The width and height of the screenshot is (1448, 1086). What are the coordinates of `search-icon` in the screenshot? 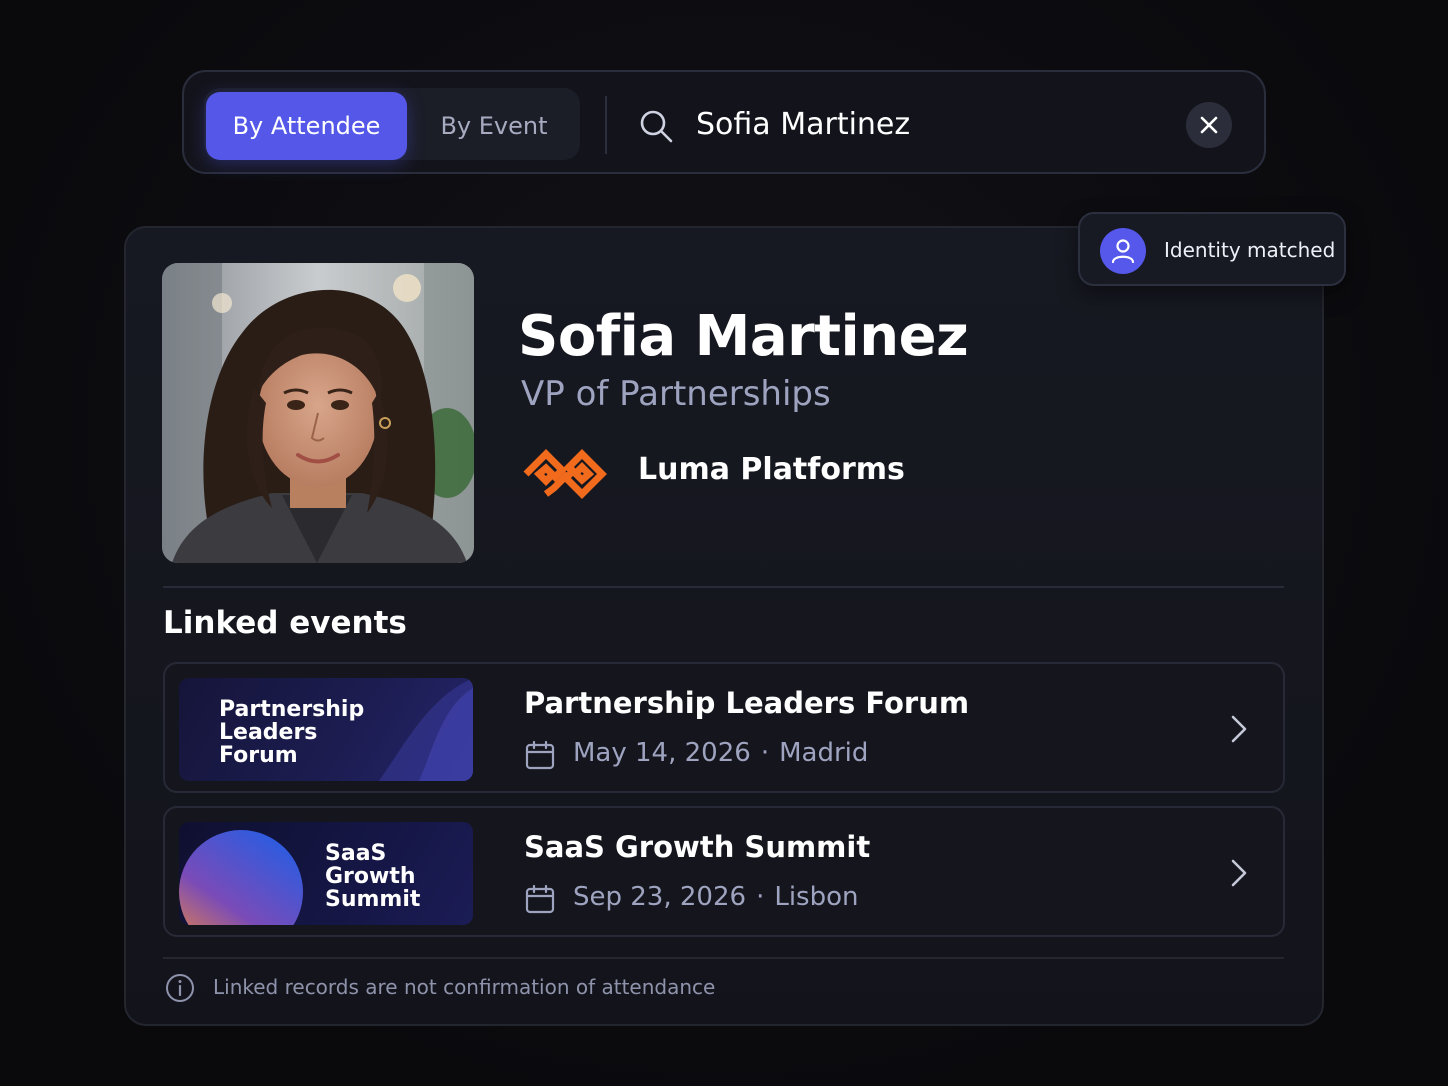 It's located at (656, 126).